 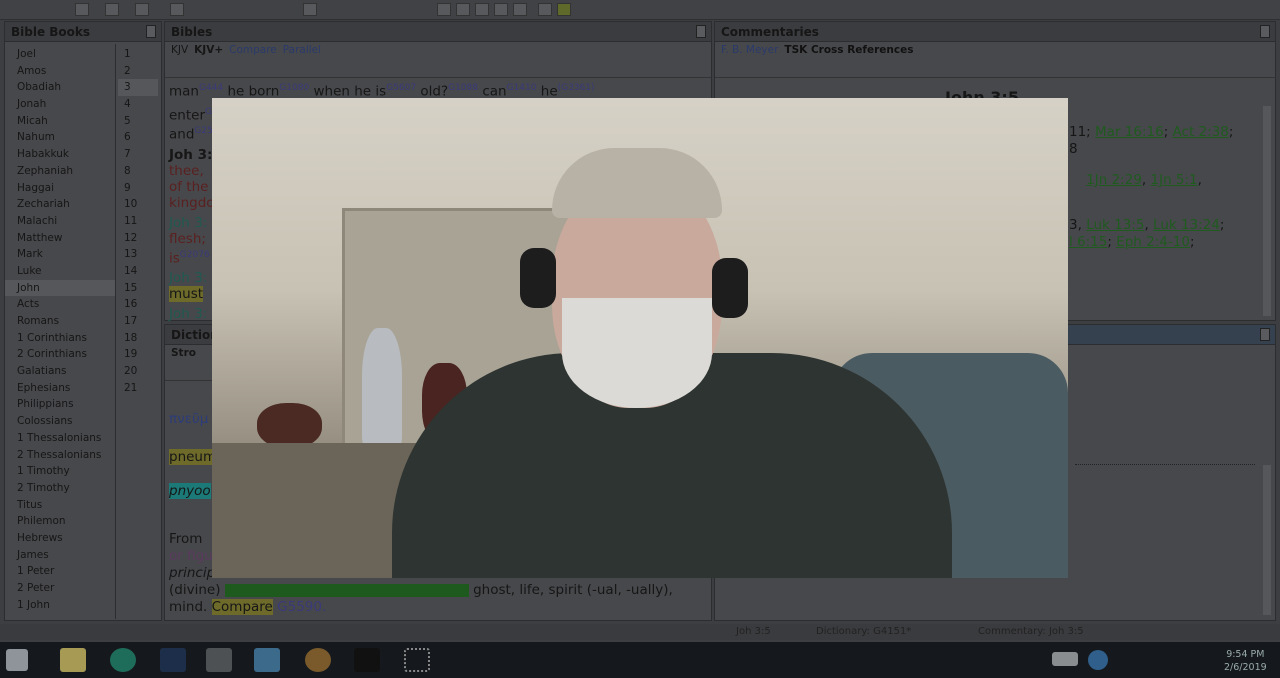 What do you see at coordinates (417, 660) in the screenshot?
I see `screen-capture-icon` at bounding box center [417, 660].